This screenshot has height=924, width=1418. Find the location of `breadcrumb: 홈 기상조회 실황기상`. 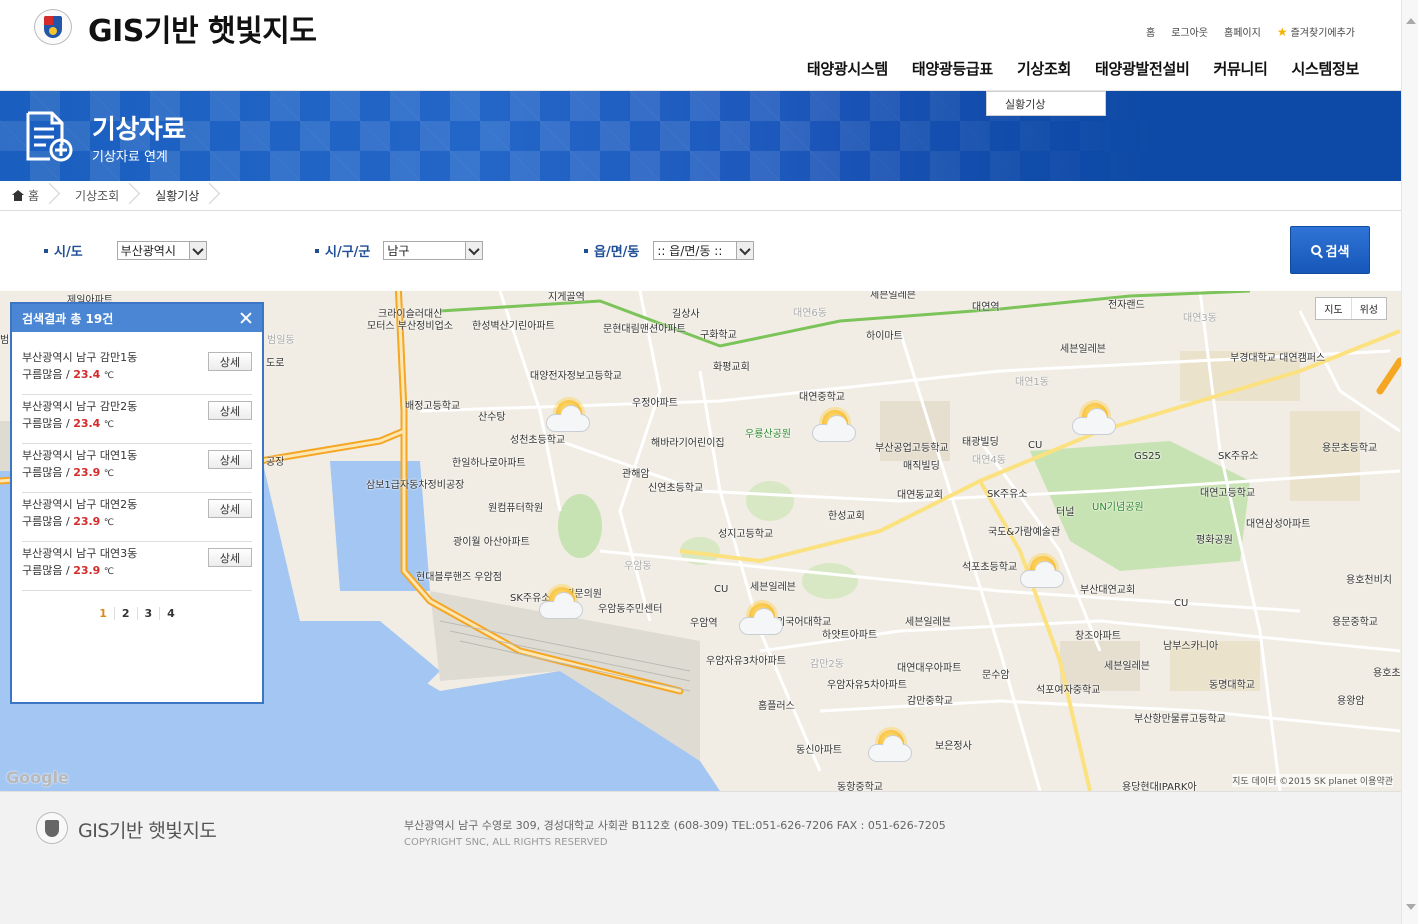

breadcrumb: 홈 기상조회 실황기상 is located at coordinates (700, 196).